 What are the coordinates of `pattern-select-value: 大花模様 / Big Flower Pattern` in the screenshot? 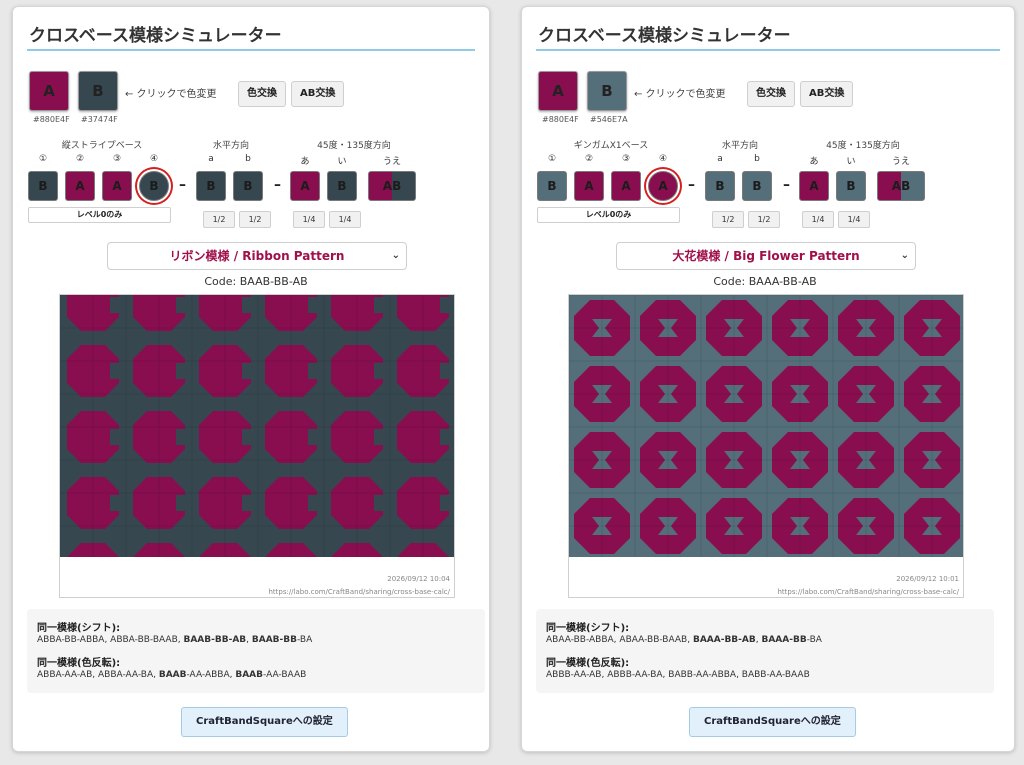 It's located at (766, 256).